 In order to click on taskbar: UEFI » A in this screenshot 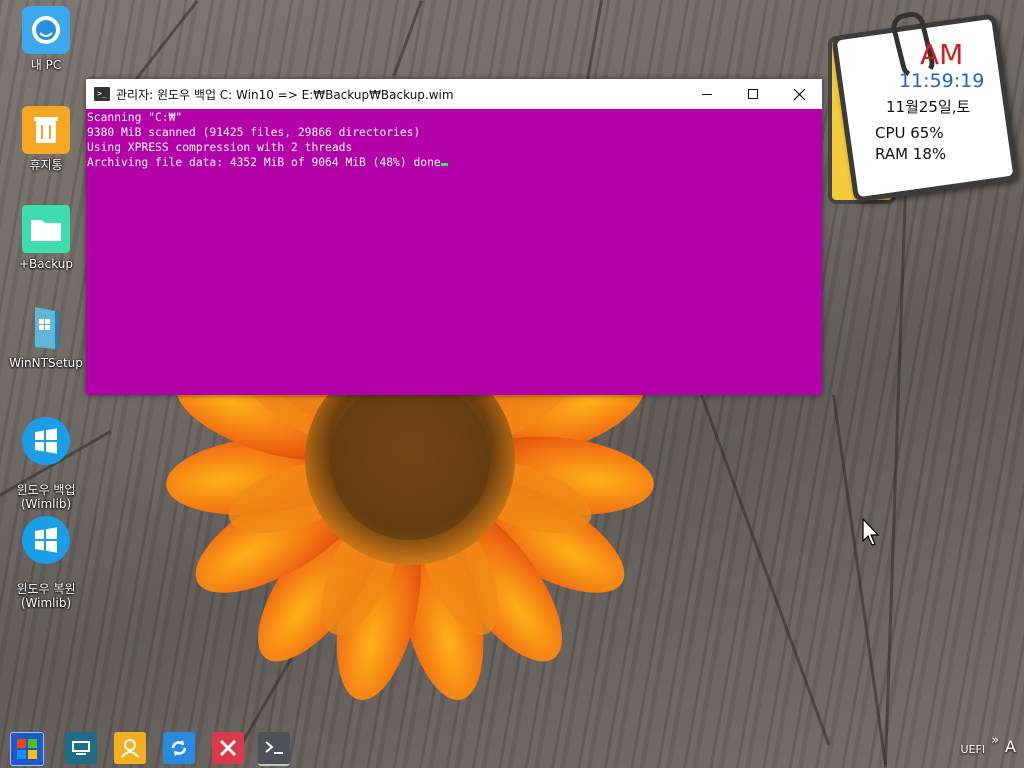, I will do `click(512, 748)`.